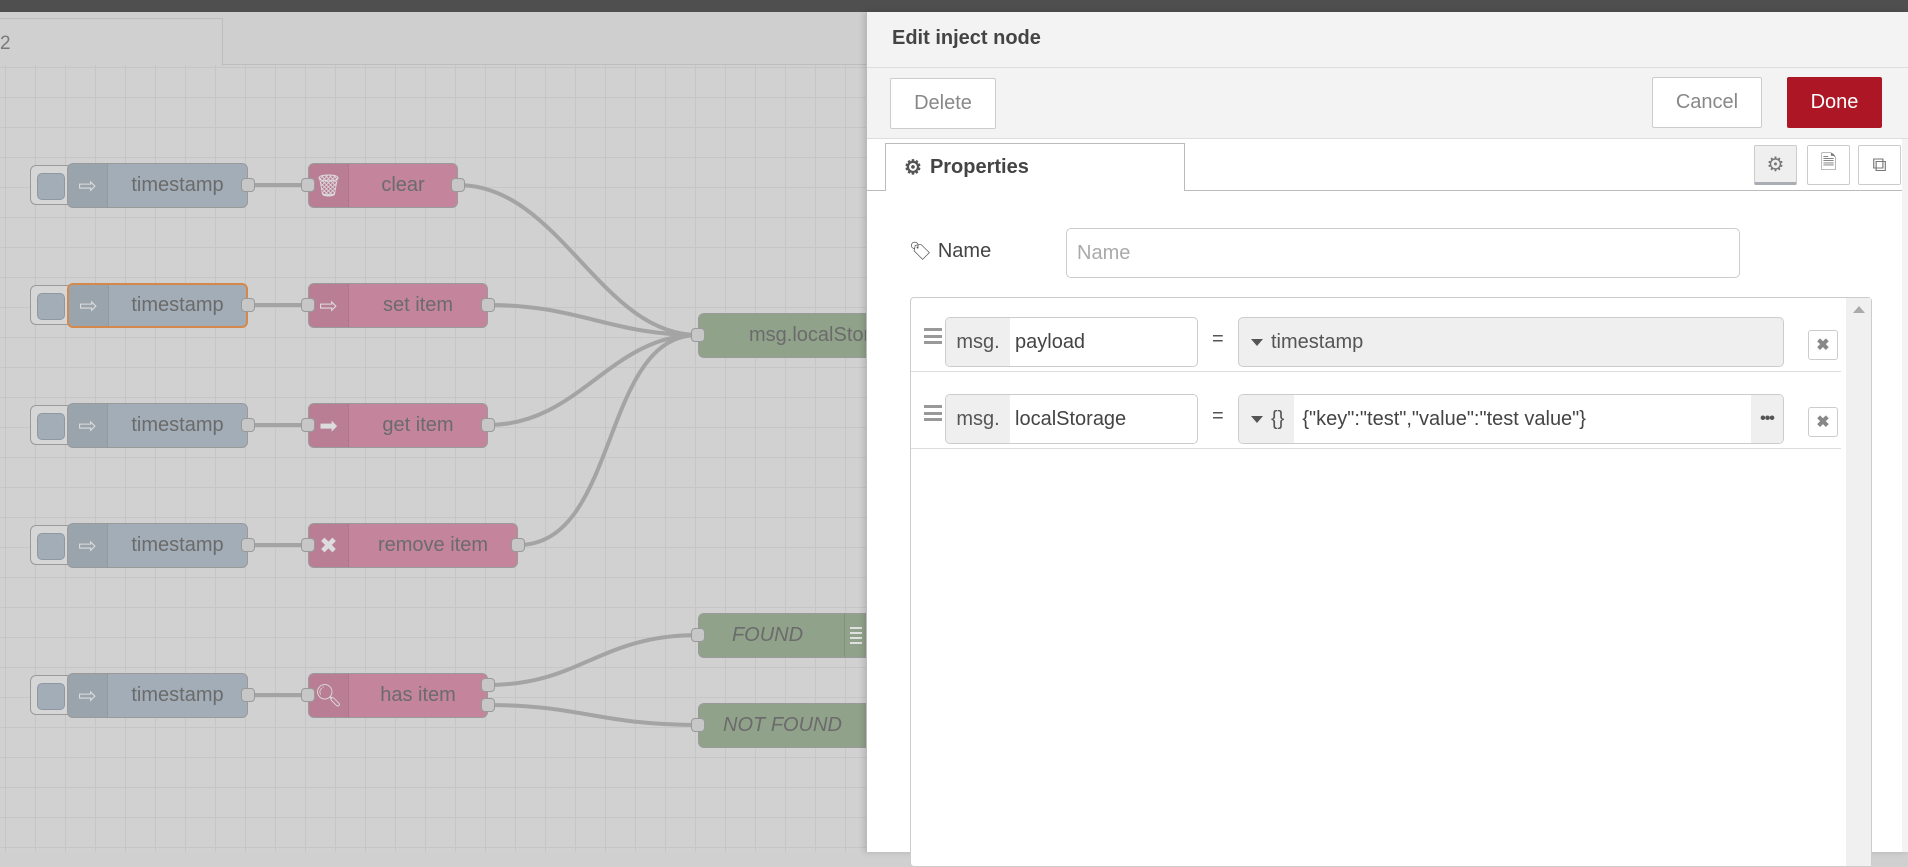  Describe the element at coordinates (433, 545) in the screenshot. I see `node-label: remove item` at that location.